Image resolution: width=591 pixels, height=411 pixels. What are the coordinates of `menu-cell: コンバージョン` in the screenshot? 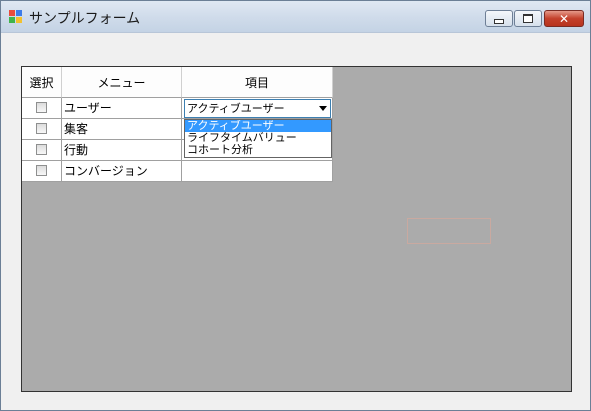 It's located at (122, 171).